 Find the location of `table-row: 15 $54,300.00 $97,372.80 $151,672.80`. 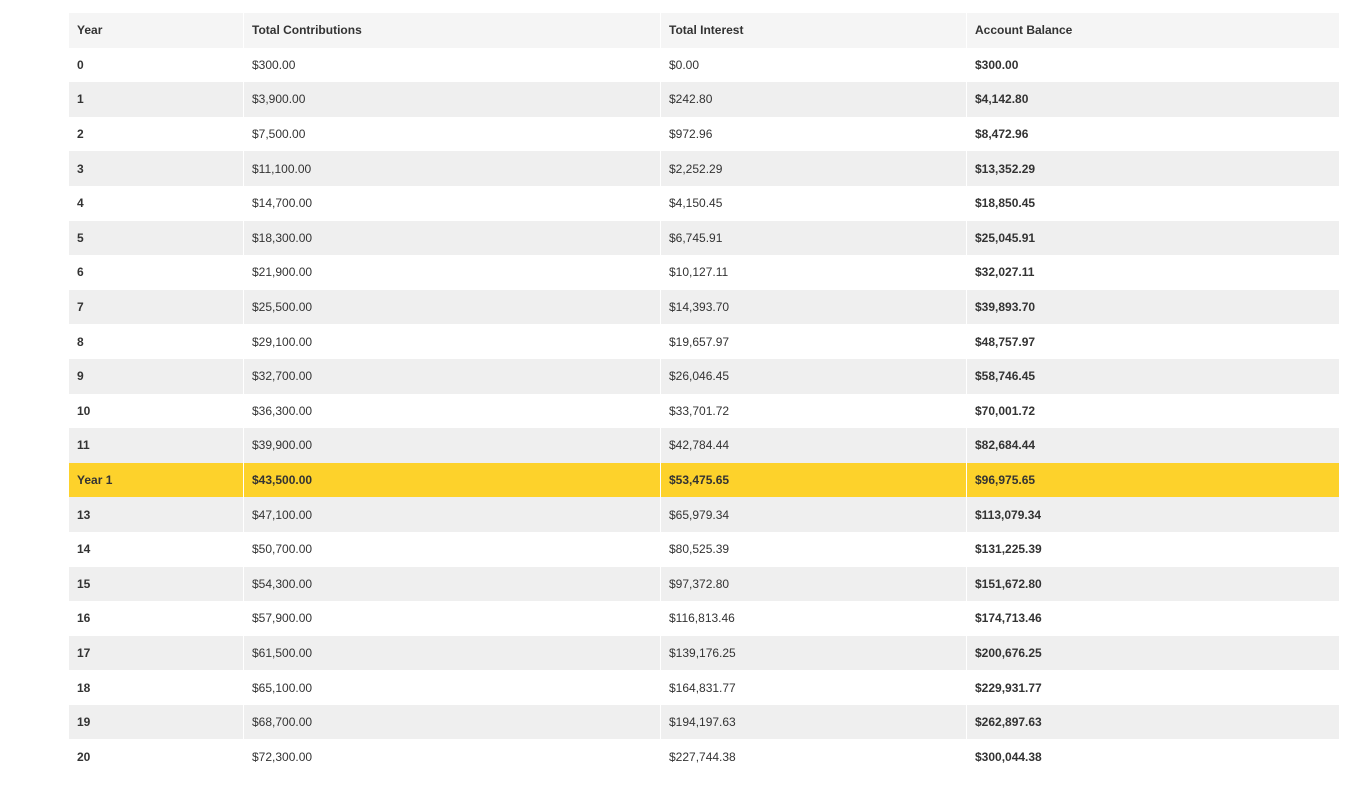

table-row: 15 $54,300.00 $97,372.80 $151,672.80 is located at coordinates (704, 584).